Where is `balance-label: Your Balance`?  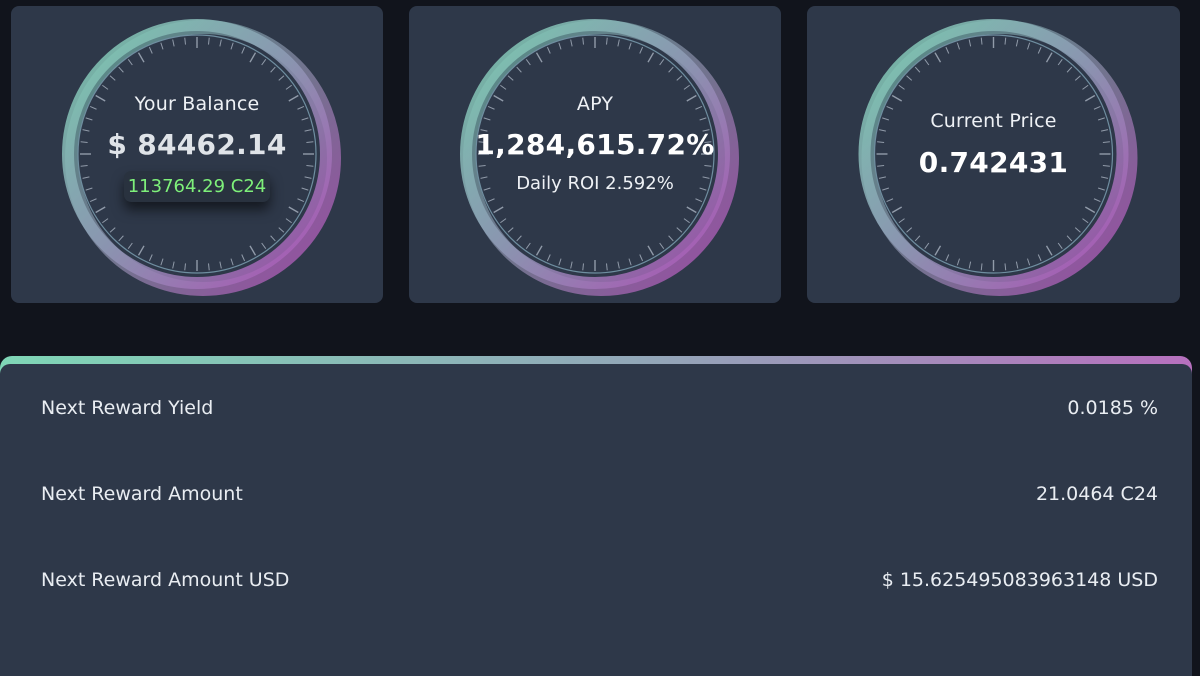
balance-label: Your Balance is located at coordinates (197, 104).